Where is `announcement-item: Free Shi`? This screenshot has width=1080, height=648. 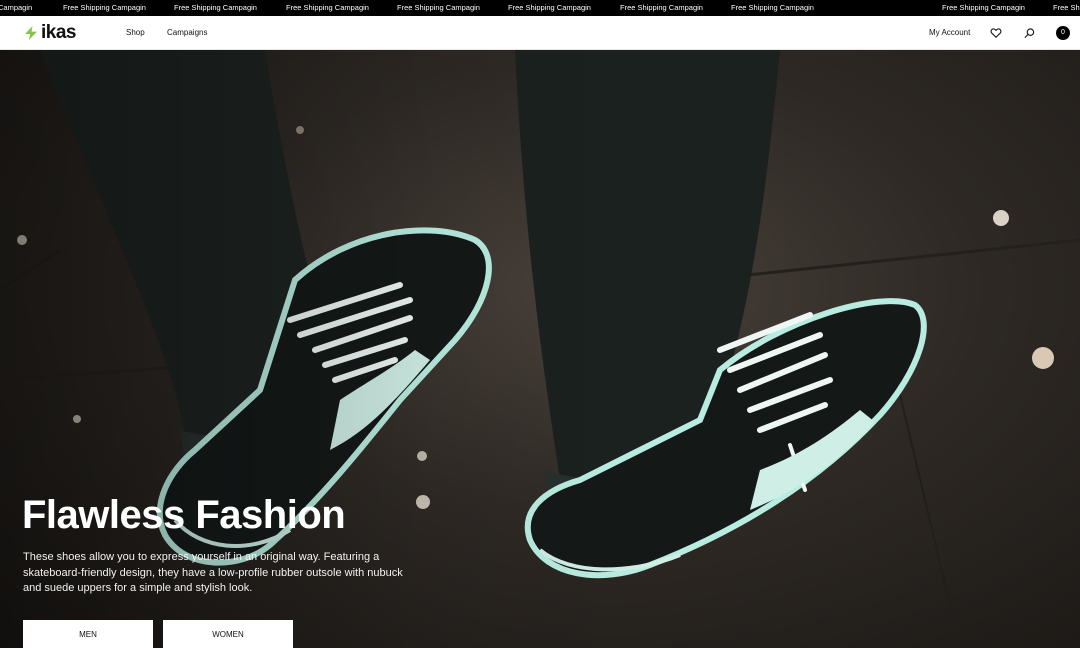
announcement-item: Free Shi is located at coordinates (1066, 7).